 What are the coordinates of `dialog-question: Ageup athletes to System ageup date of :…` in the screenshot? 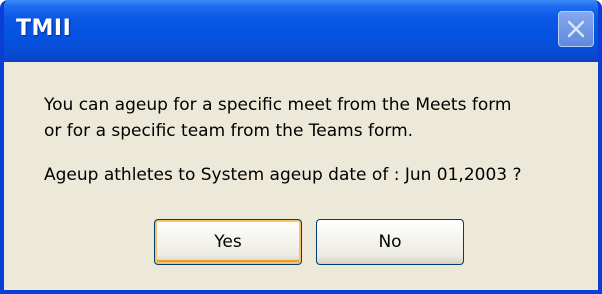 It's located at (283, 175).